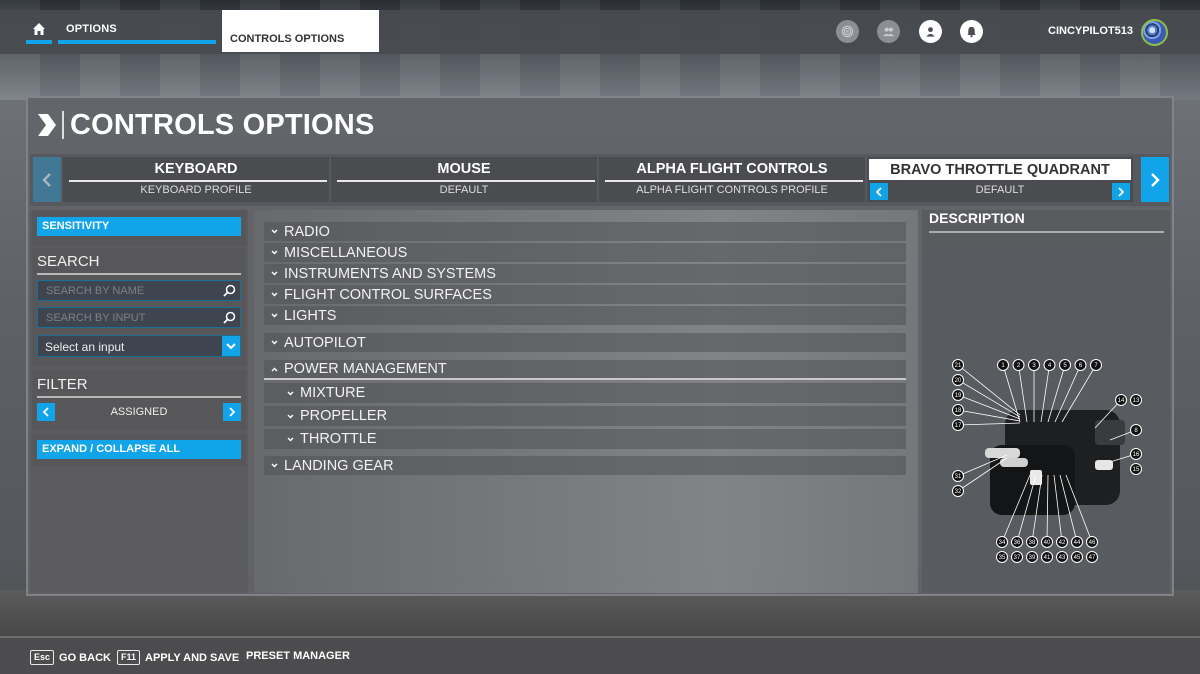  What do you see at coordinates (128, 318) in the screenshot?
I see `search-by-input-input` at bounding box center [128, 318].